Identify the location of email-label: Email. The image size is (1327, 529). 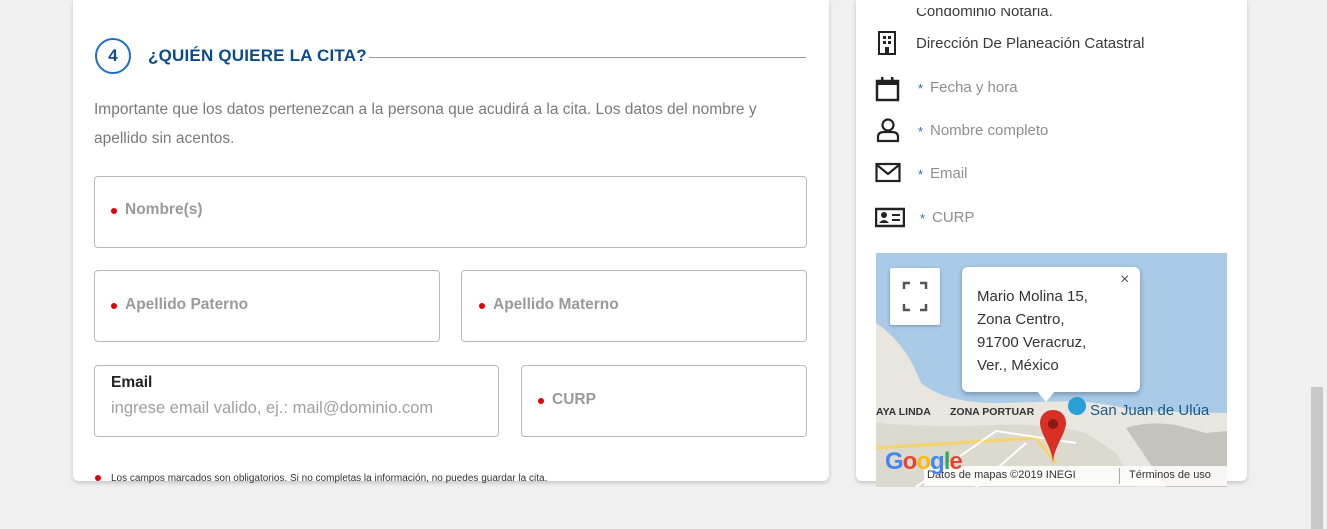
(132, 382).